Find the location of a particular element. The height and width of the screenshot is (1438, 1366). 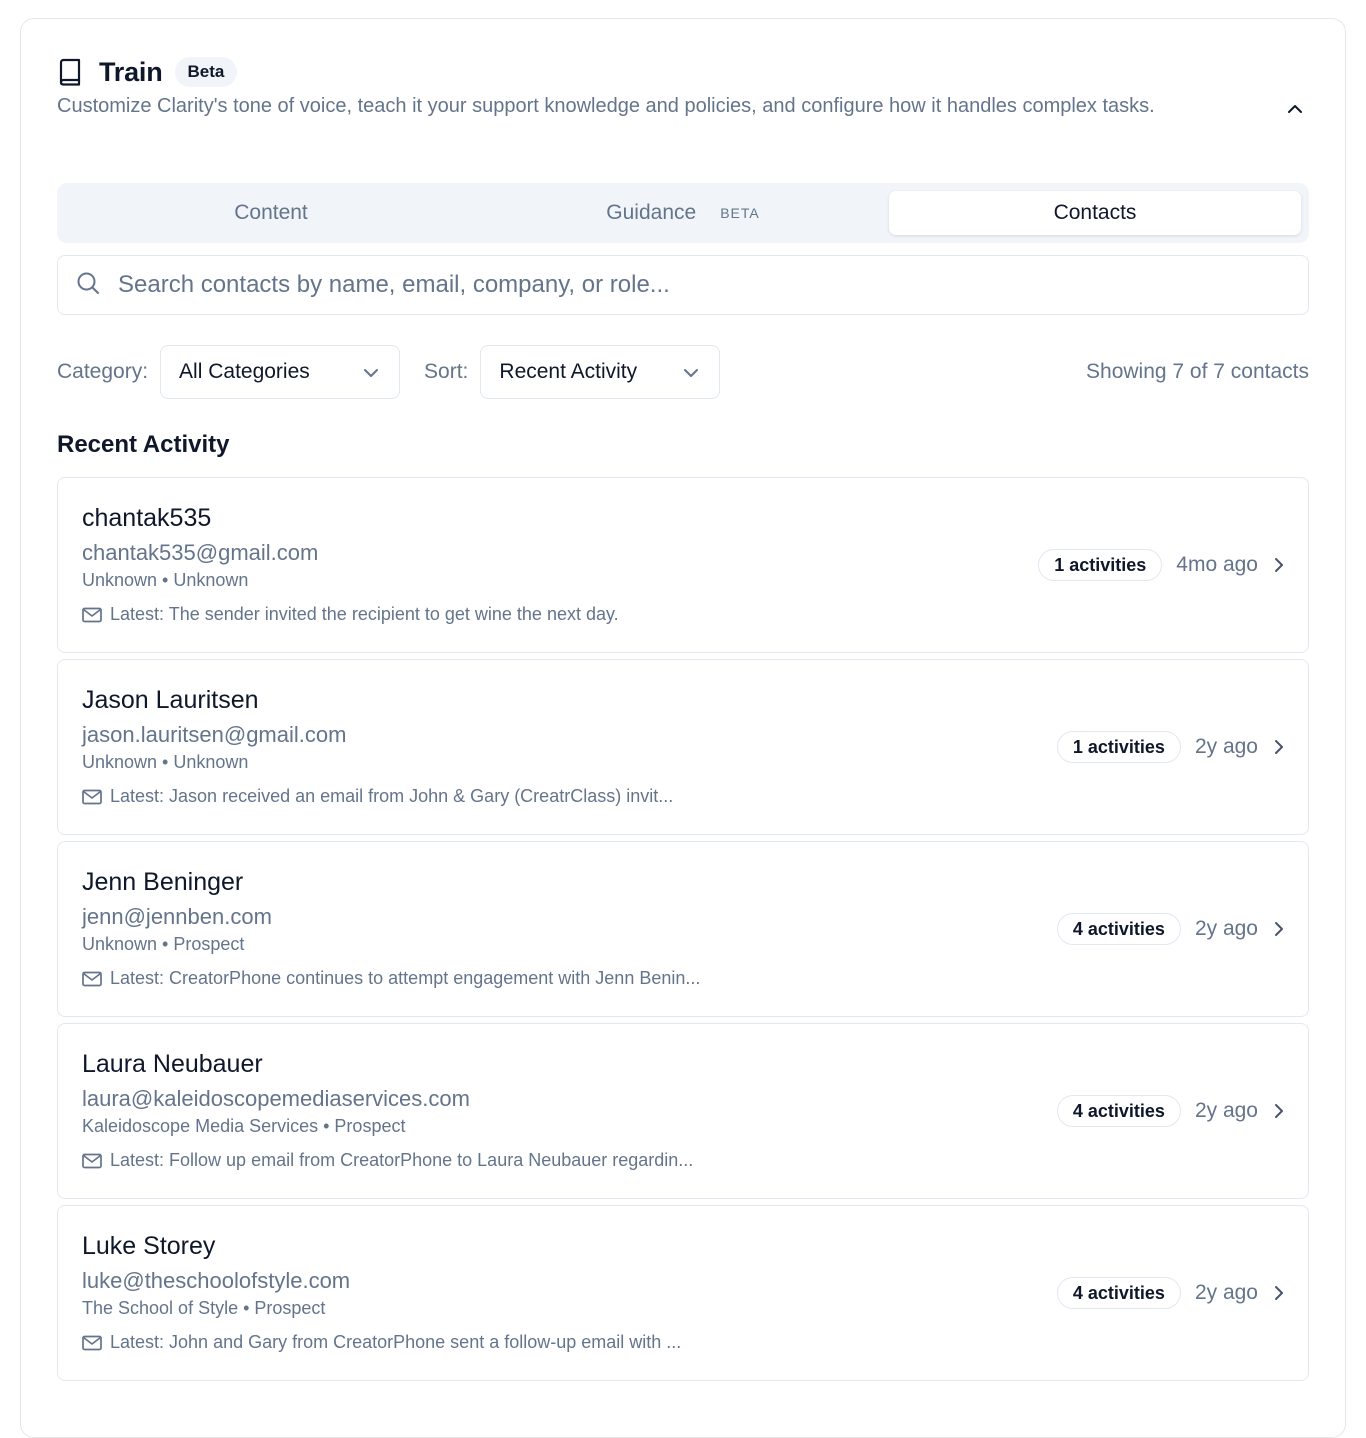

contact-summary: 1 activities 4mo ago is located at coordinates (1161, 565).